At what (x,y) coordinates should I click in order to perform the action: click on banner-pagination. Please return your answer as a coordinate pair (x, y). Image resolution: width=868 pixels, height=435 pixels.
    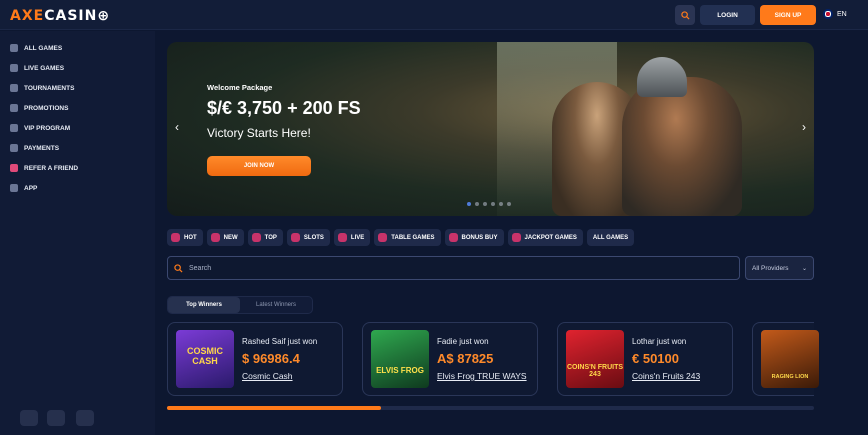
    Looking at the image, I should click on (489, 204).